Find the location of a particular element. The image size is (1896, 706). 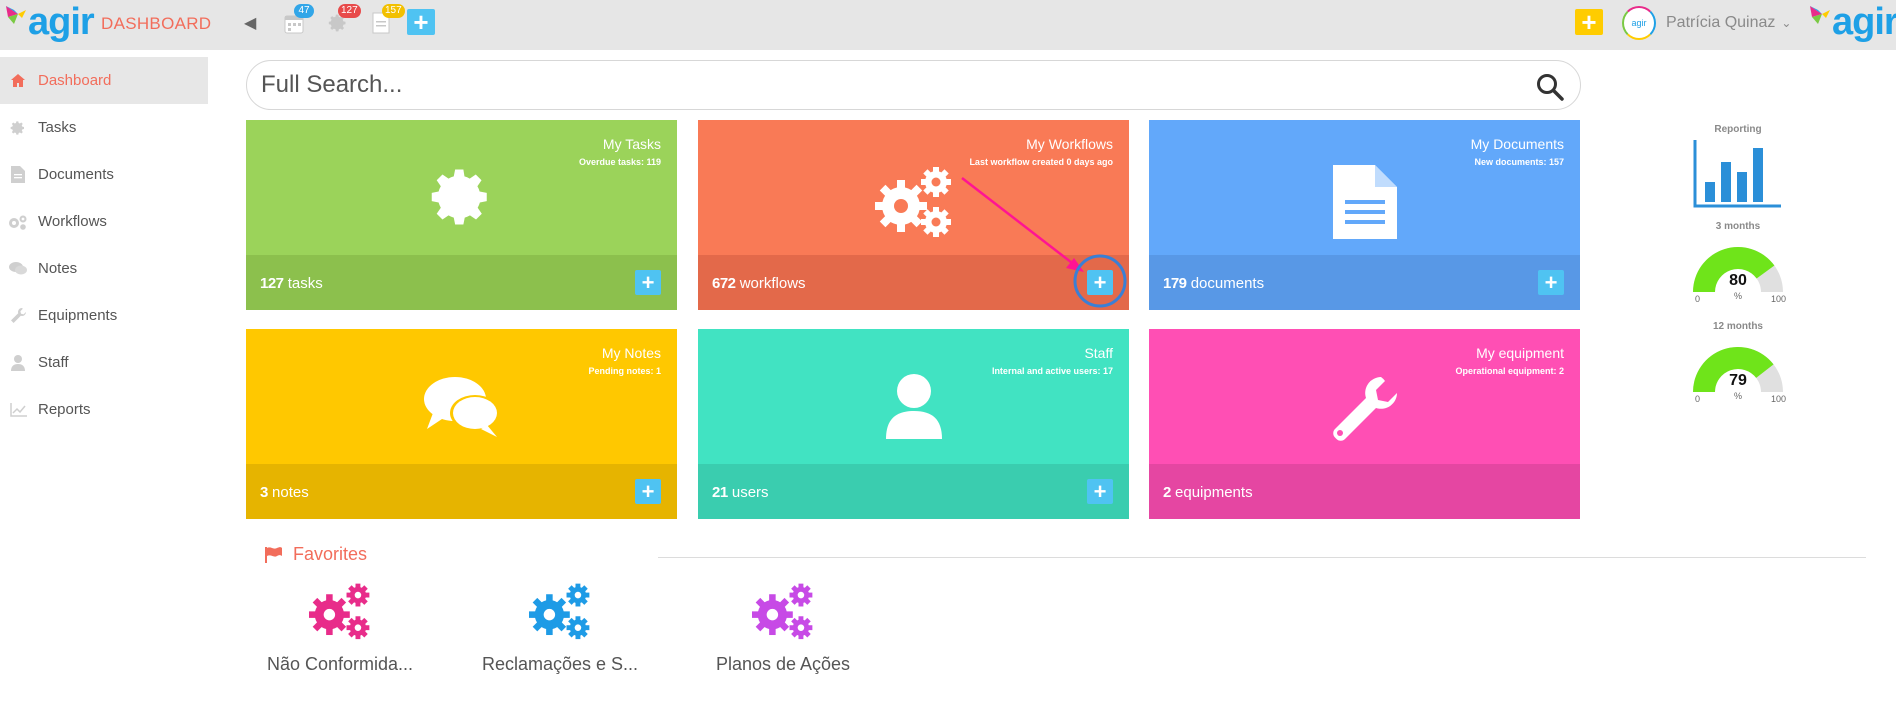

gauge-12-months: 79 % 0 100 is located at coordinates (1738, 371).